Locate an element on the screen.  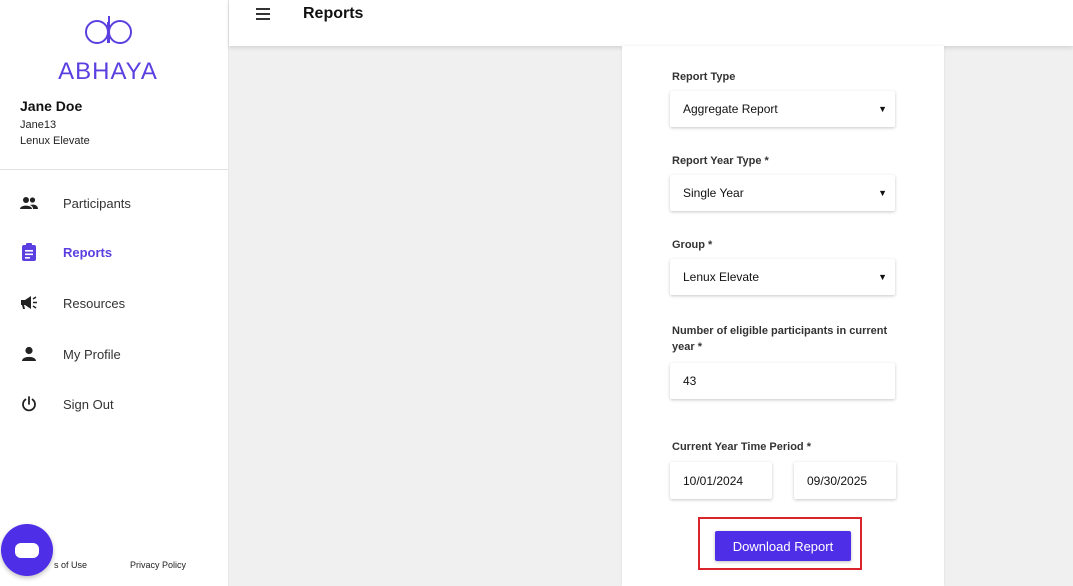
sidebar-item-label: Resources is located at coordinates (94, 303).